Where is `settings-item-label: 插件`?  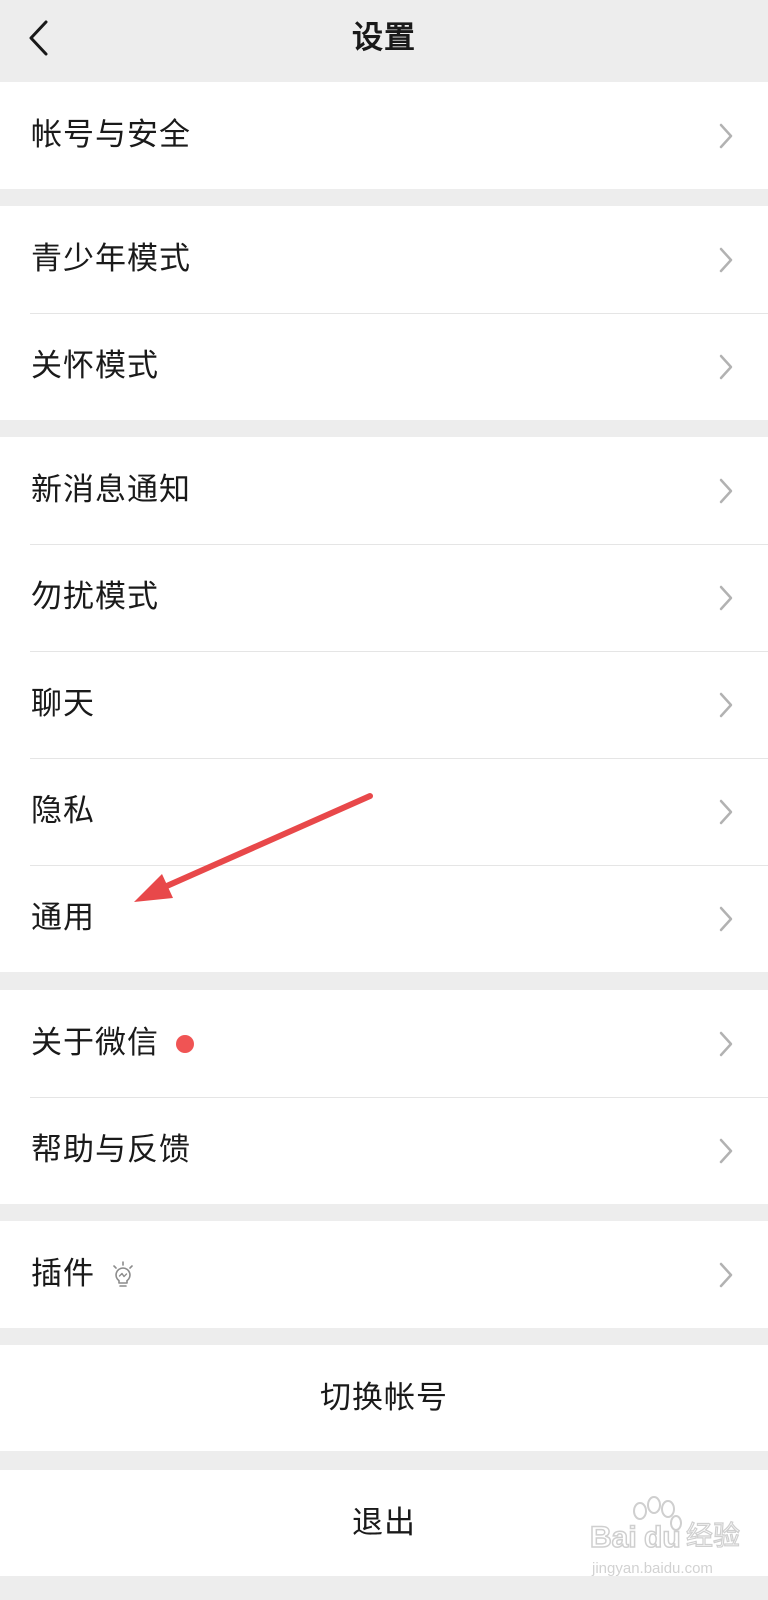 settings-item-label: 插件 is located at coordinates (63, 1274).